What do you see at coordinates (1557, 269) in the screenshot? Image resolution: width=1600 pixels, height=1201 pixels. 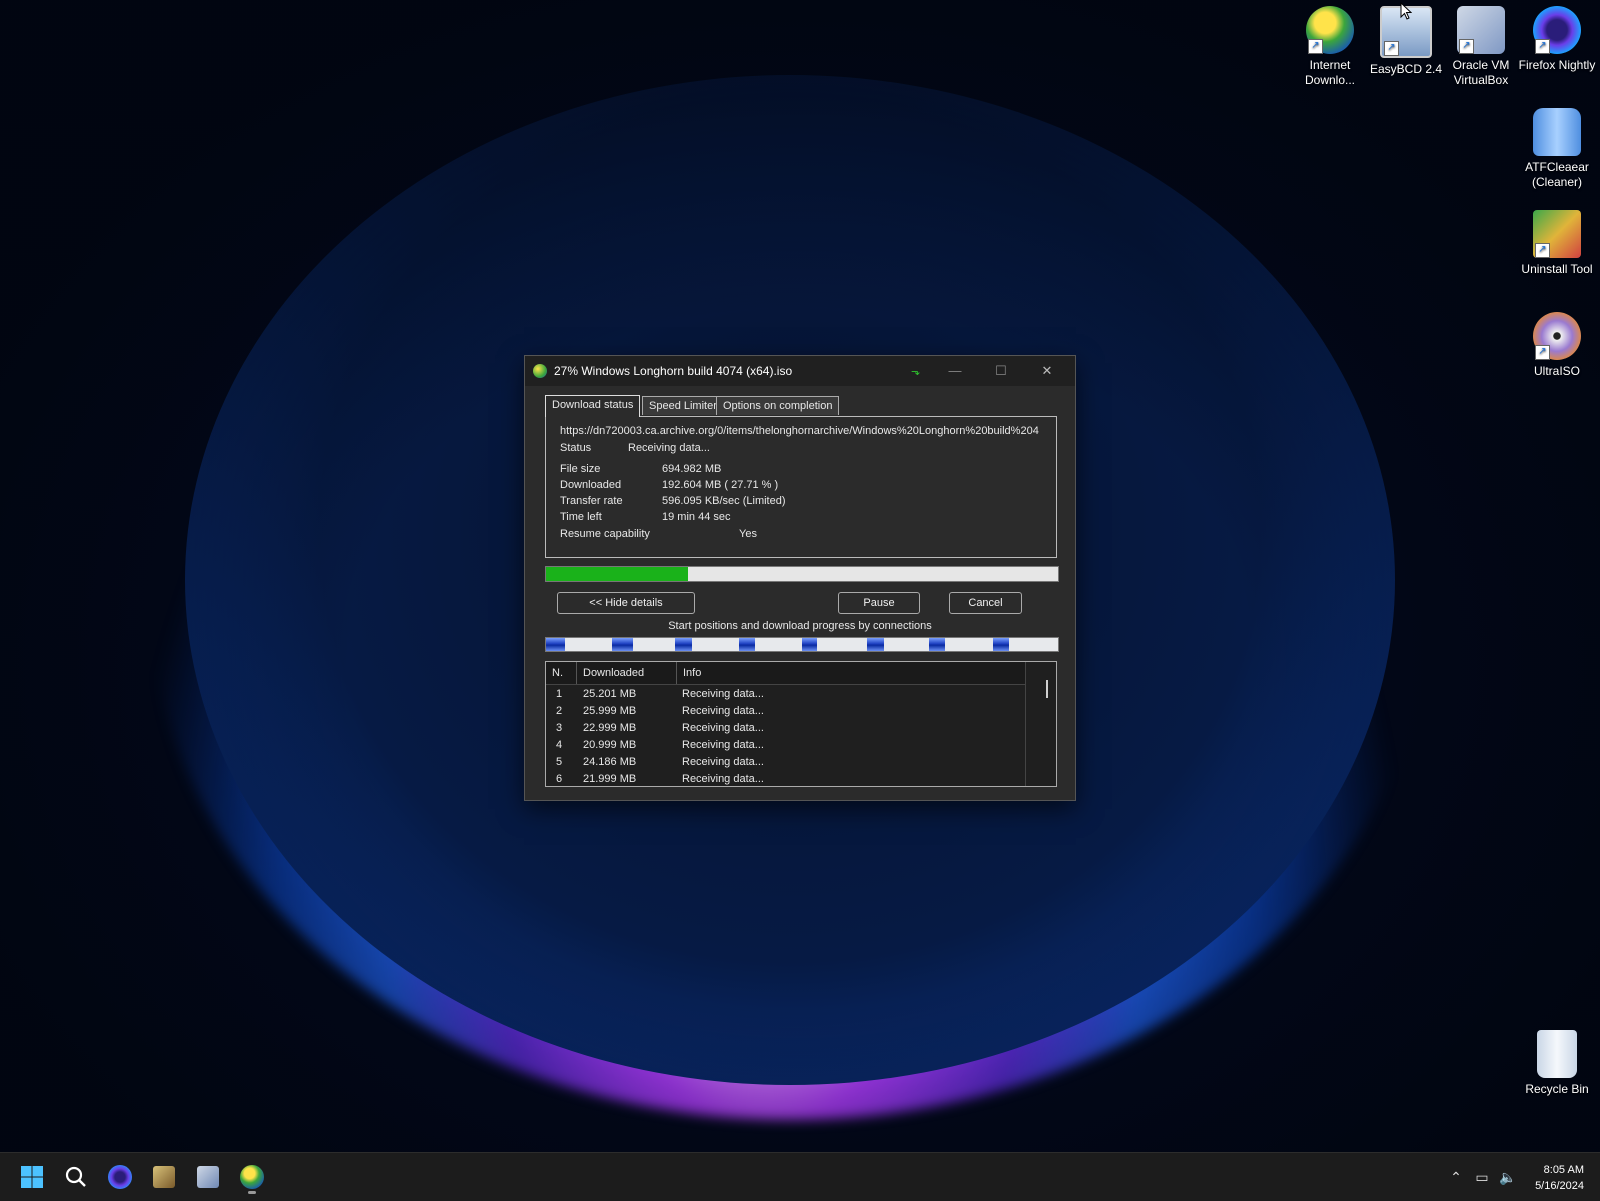 I see `desktop-icon-label: Uninstall Tool` at bounding box center [1557, 269].